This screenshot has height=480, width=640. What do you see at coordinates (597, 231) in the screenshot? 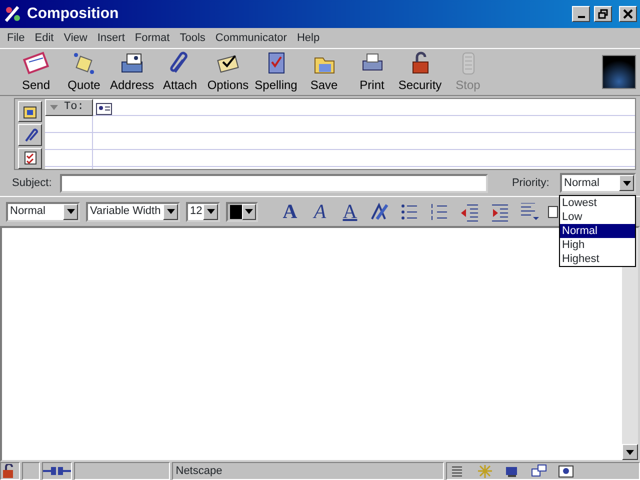
I see `priority-option: Normal` at bounding box center [597, 231].